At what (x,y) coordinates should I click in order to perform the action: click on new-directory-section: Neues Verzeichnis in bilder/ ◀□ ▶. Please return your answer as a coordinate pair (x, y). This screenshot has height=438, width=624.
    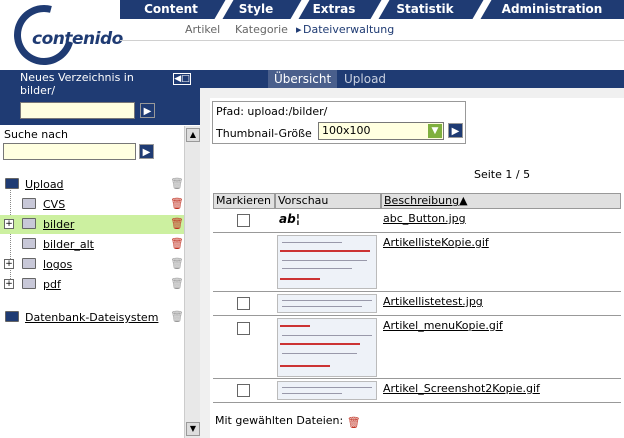
    Looking at the image, I should click on (100, 97).